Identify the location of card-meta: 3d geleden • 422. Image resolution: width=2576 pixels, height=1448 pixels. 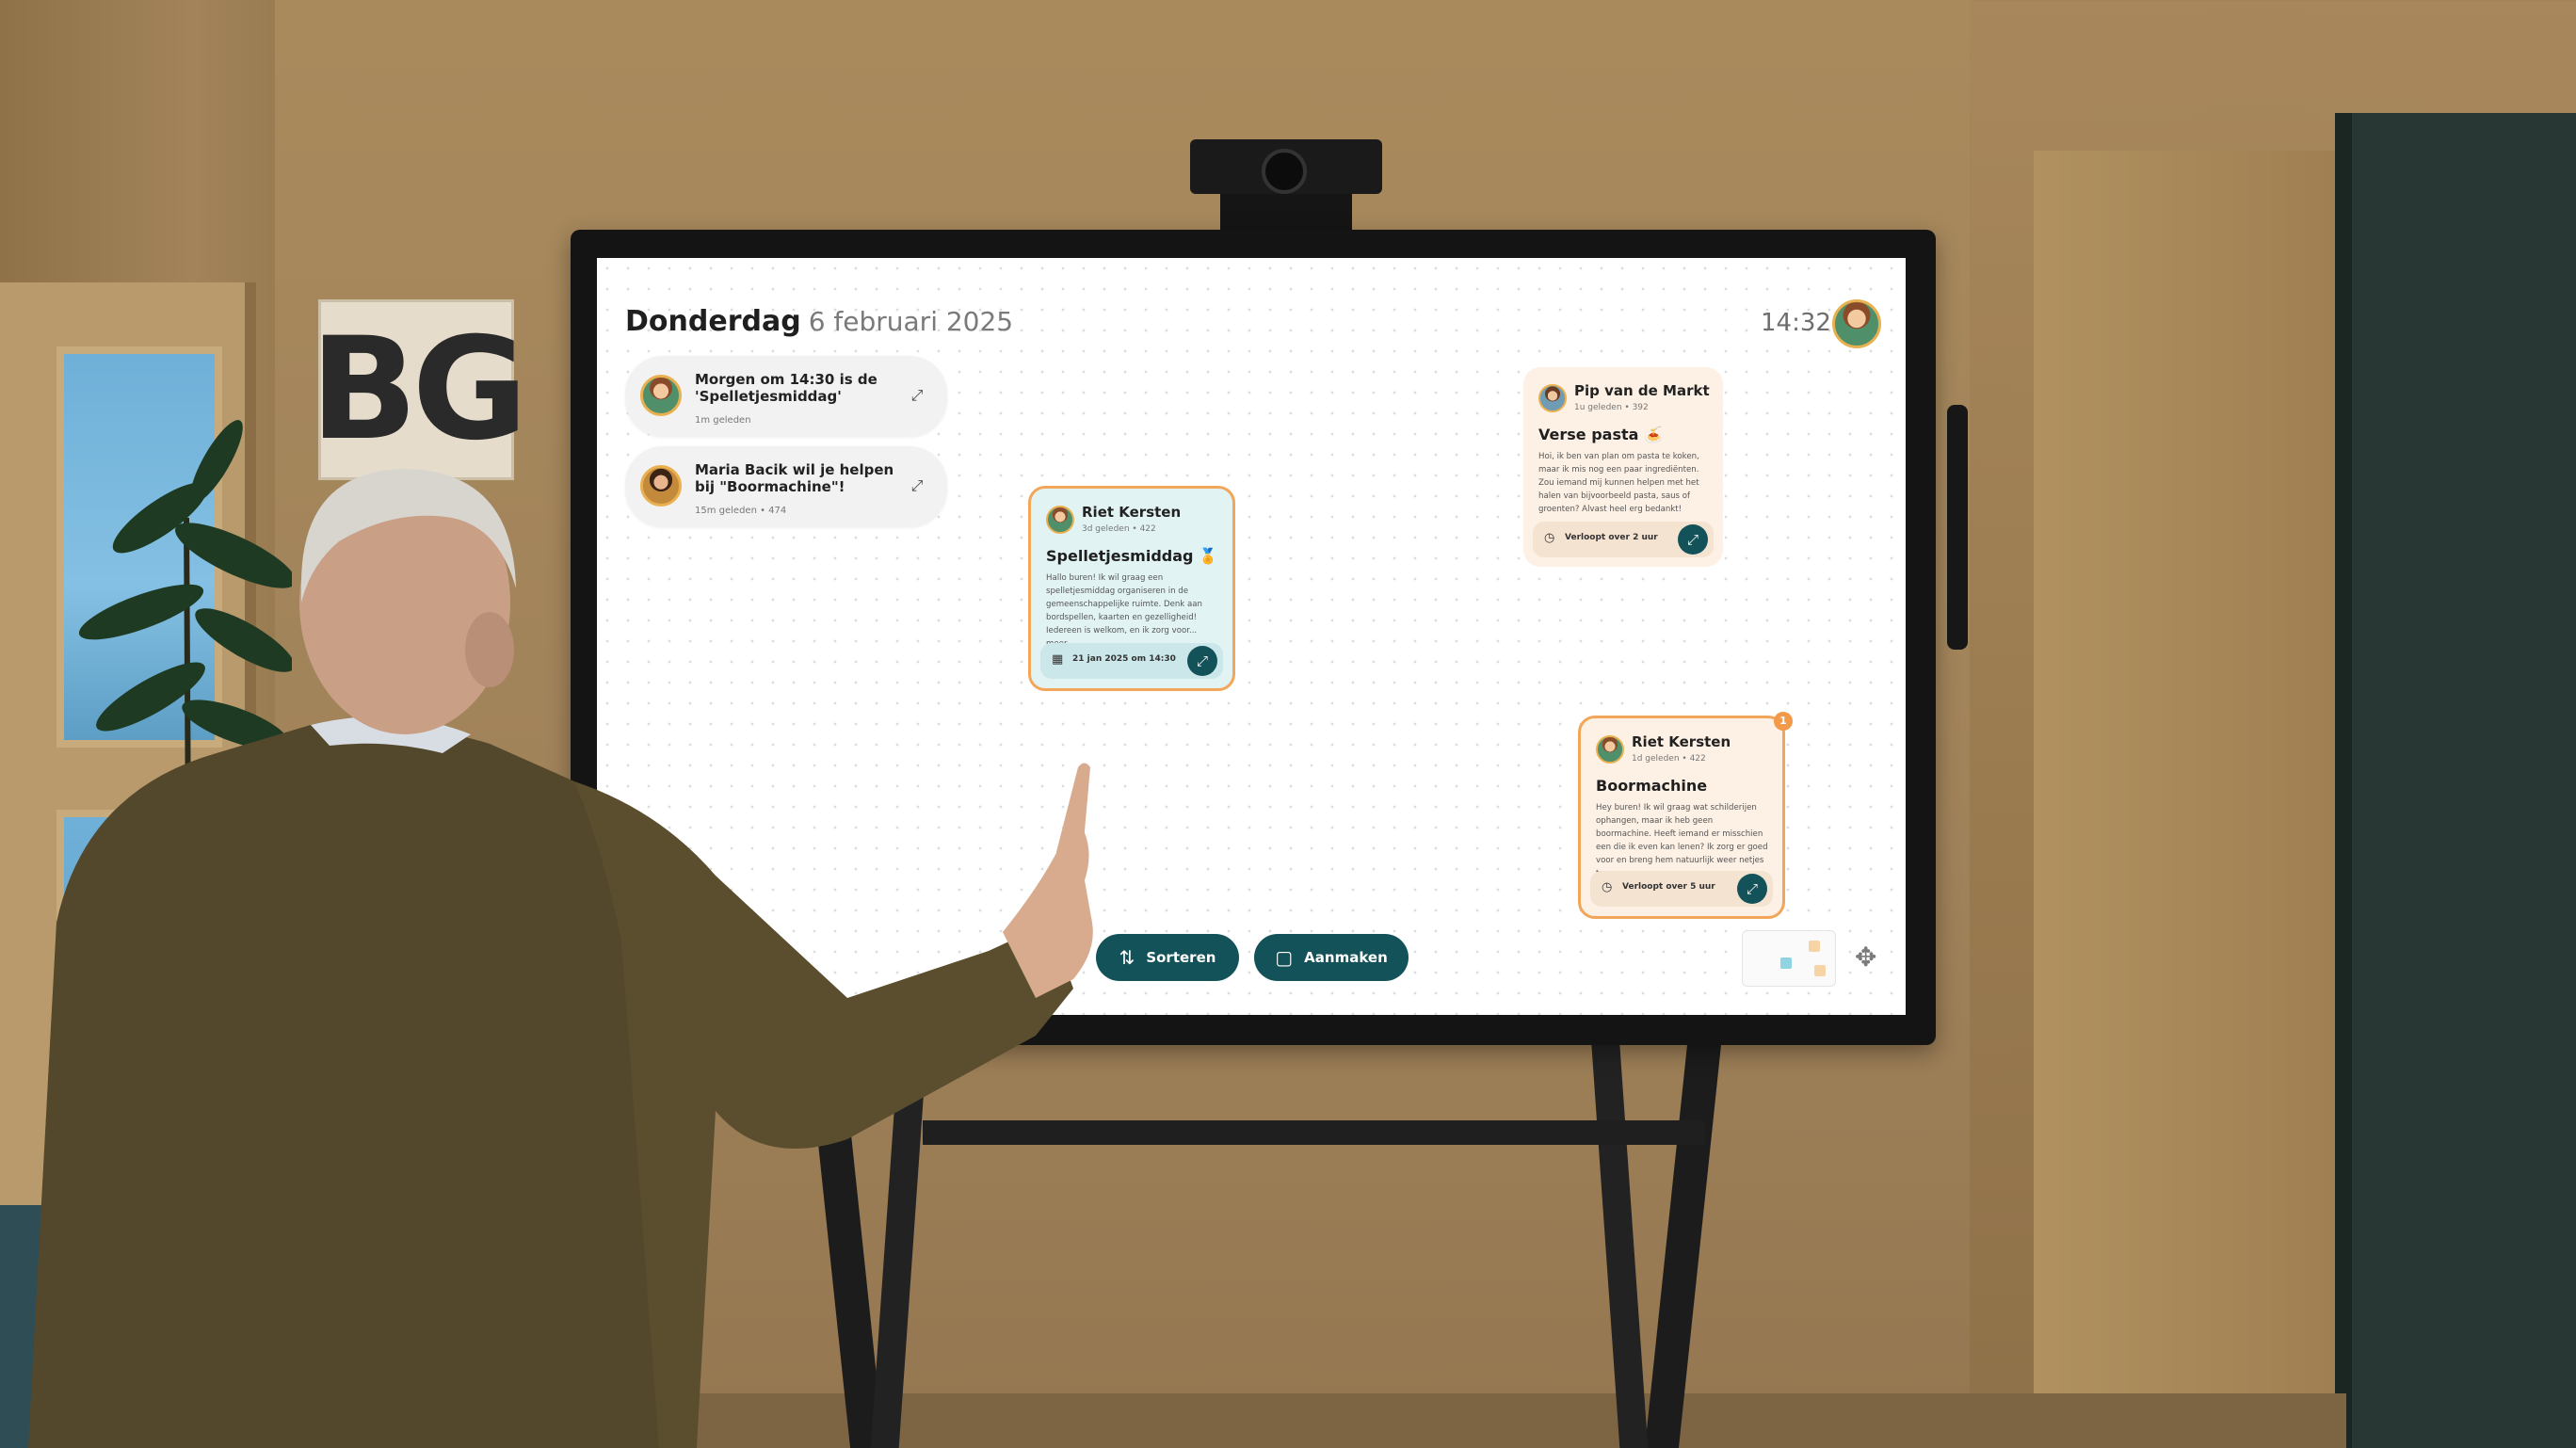
(1119, 529).